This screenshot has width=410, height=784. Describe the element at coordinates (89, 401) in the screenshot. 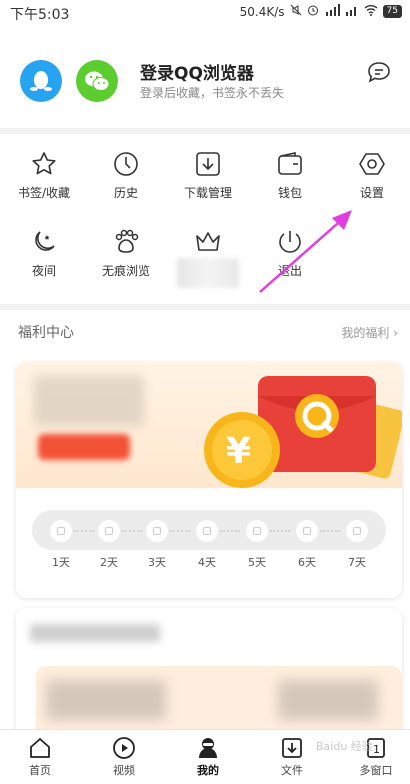

I see `blurred-banner-text` at that location.